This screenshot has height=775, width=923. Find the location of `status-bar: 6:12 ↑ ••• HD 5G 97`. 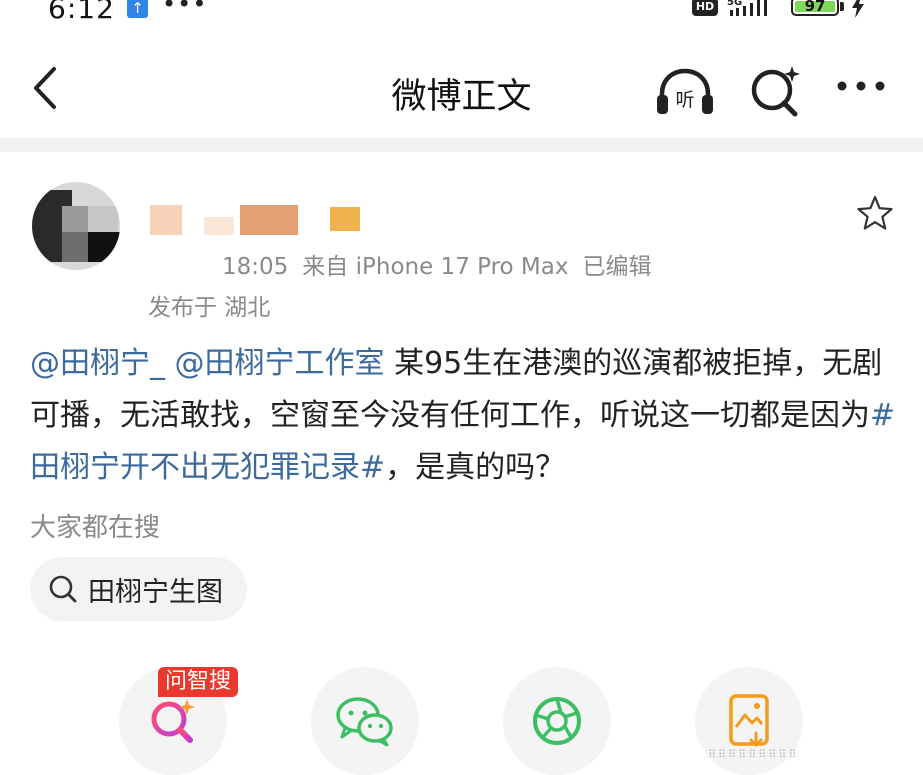

status-bar: 6:12 ↑ ••• HD 5G 97 is located at coordinates (461, 12).